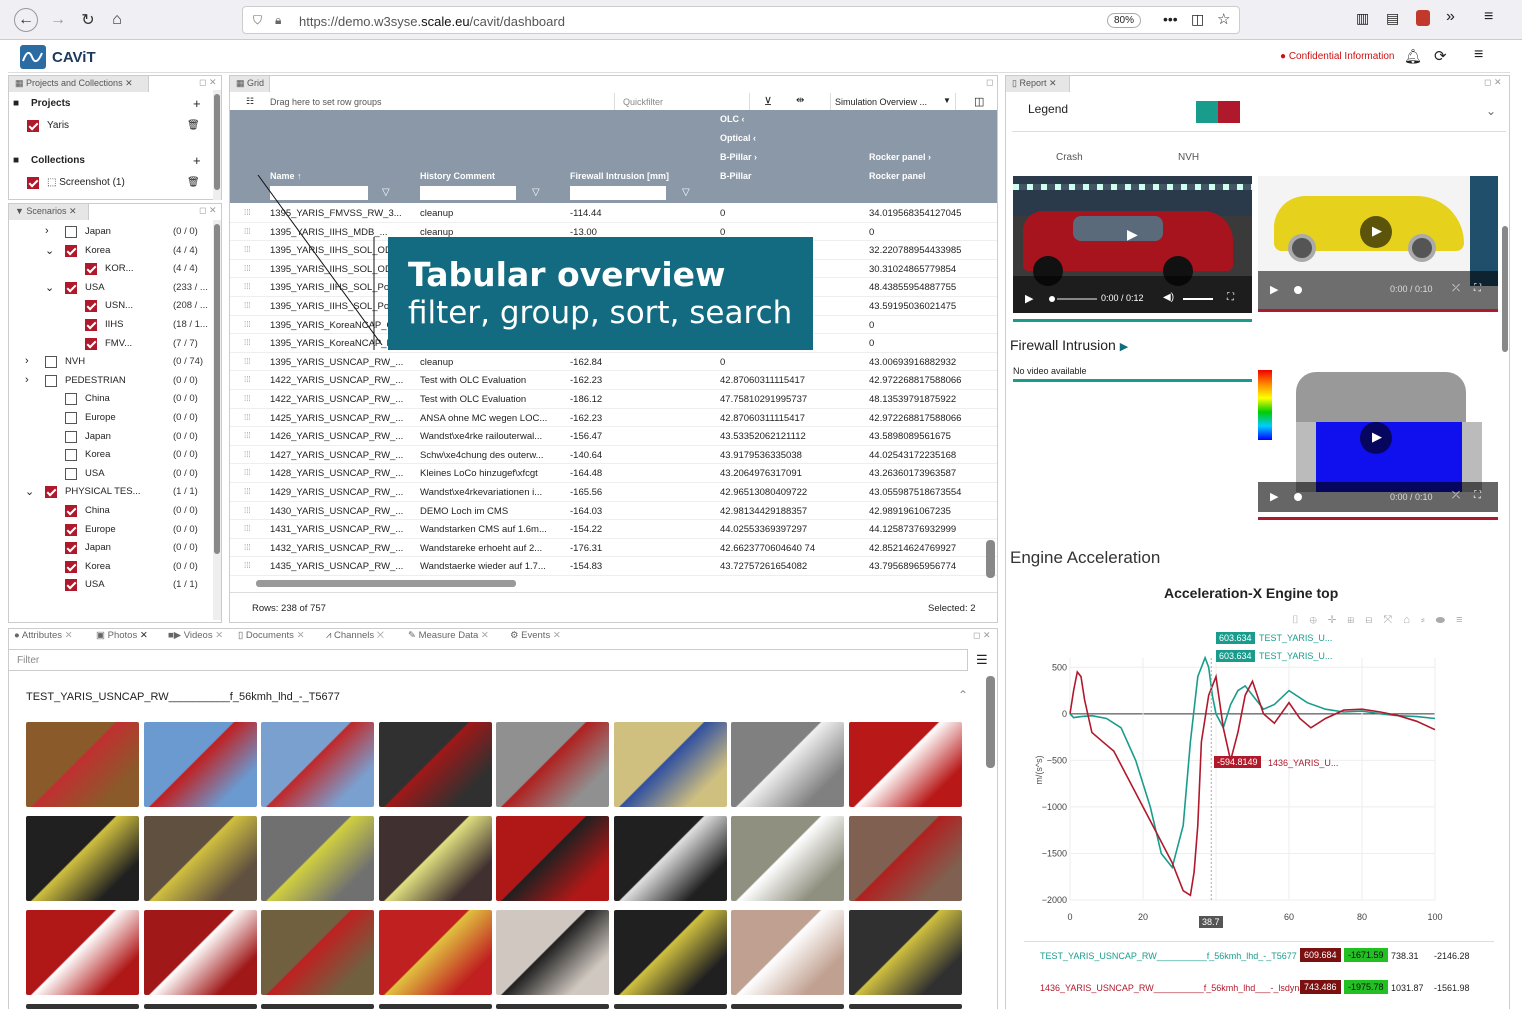 This screenshot has width=1522, height=1009. What do you see at coordinates (286, 176) in the screenshot?
I see `column-name: Name ↑` at bounding box center [286, 176].